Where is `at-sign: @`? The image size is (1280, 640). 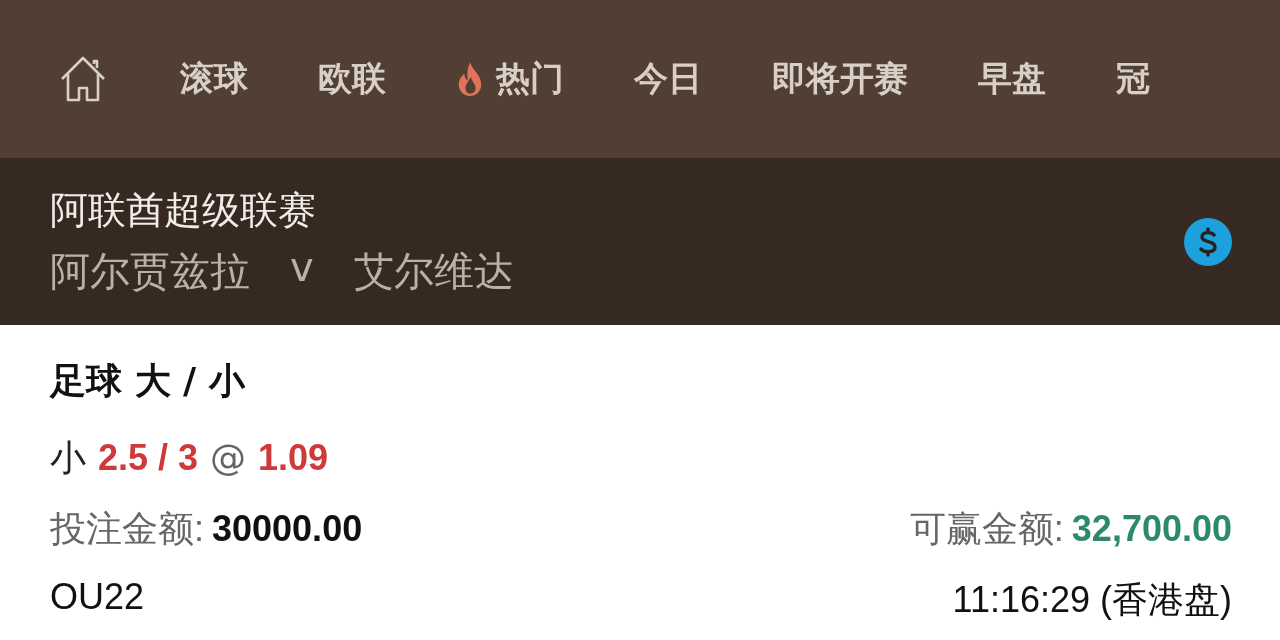
at-sign: @ is located at coordinates (228, 457).